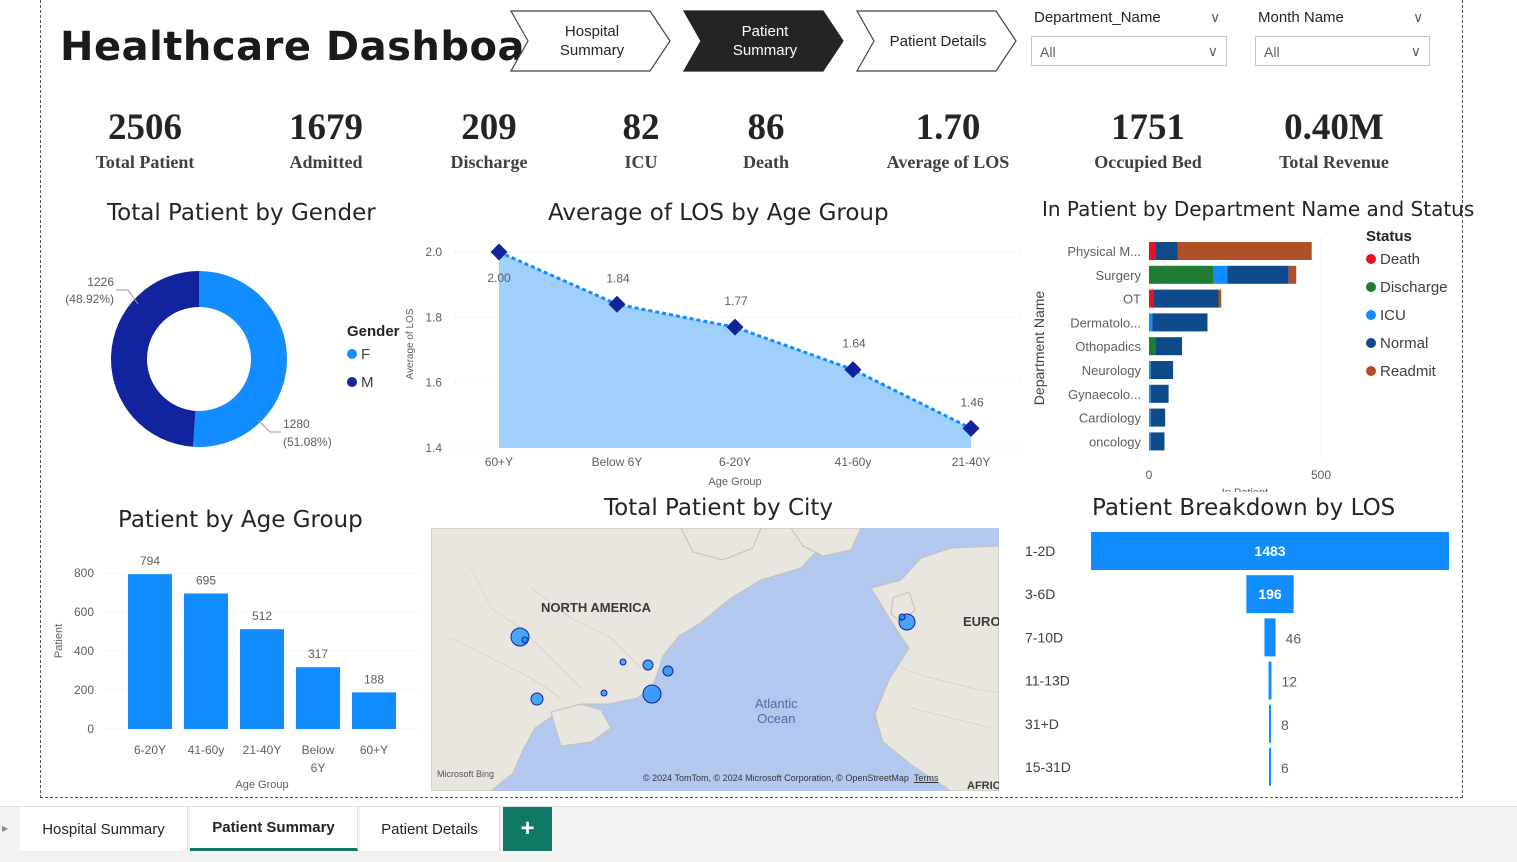  I want to click on legend-item-m: M, so click(373, 382).